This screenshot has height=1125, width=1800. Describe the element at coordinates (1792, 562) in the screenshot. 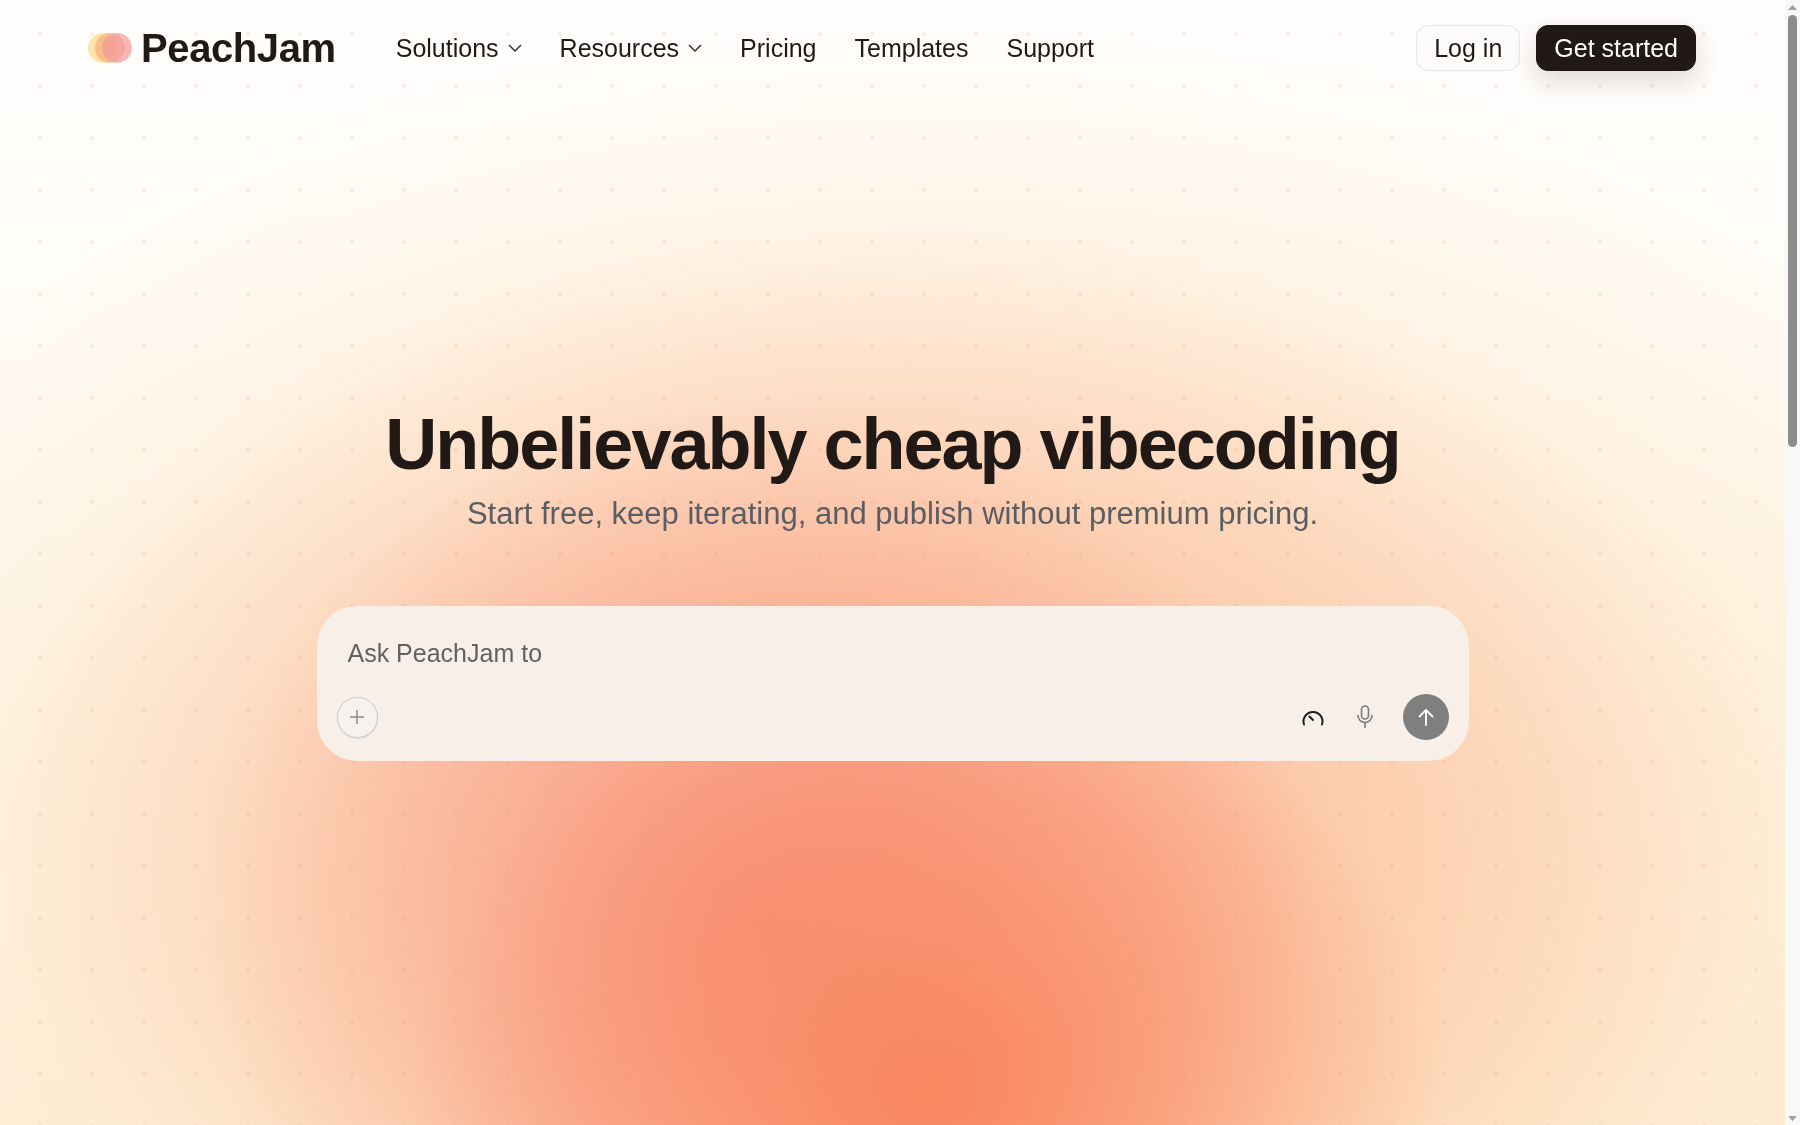

I see `scrollbar-track` at that location.